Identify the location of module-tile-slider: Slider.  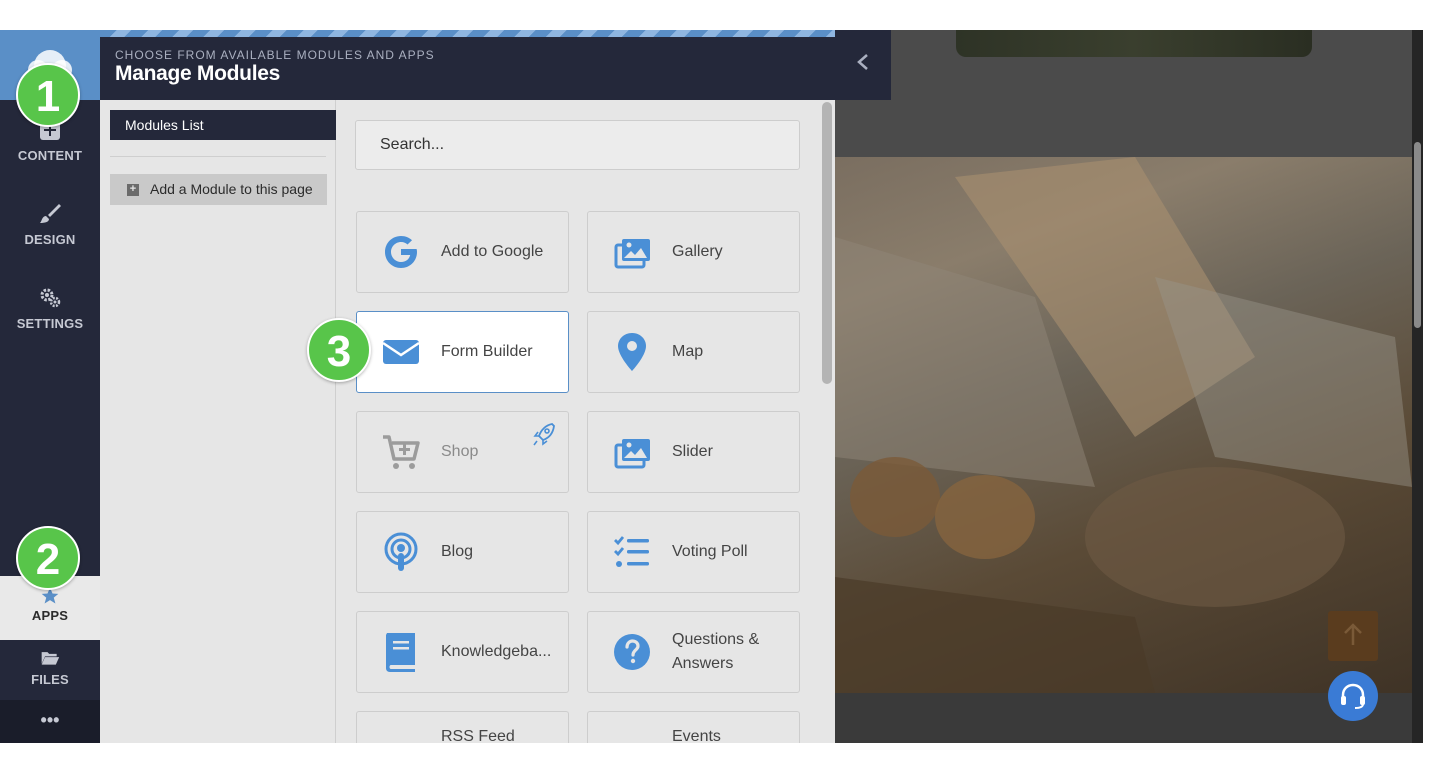
(693, 452).